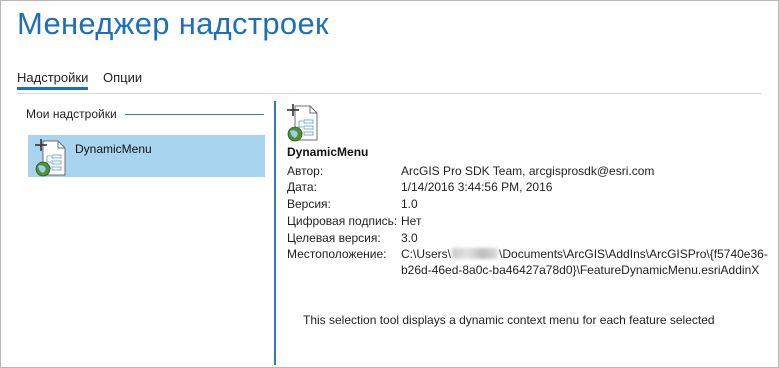 This screenshot has width=779, height=368. Describe the element at coordinates (194, 114) in the screenshot. I see `section-rule` at that location.